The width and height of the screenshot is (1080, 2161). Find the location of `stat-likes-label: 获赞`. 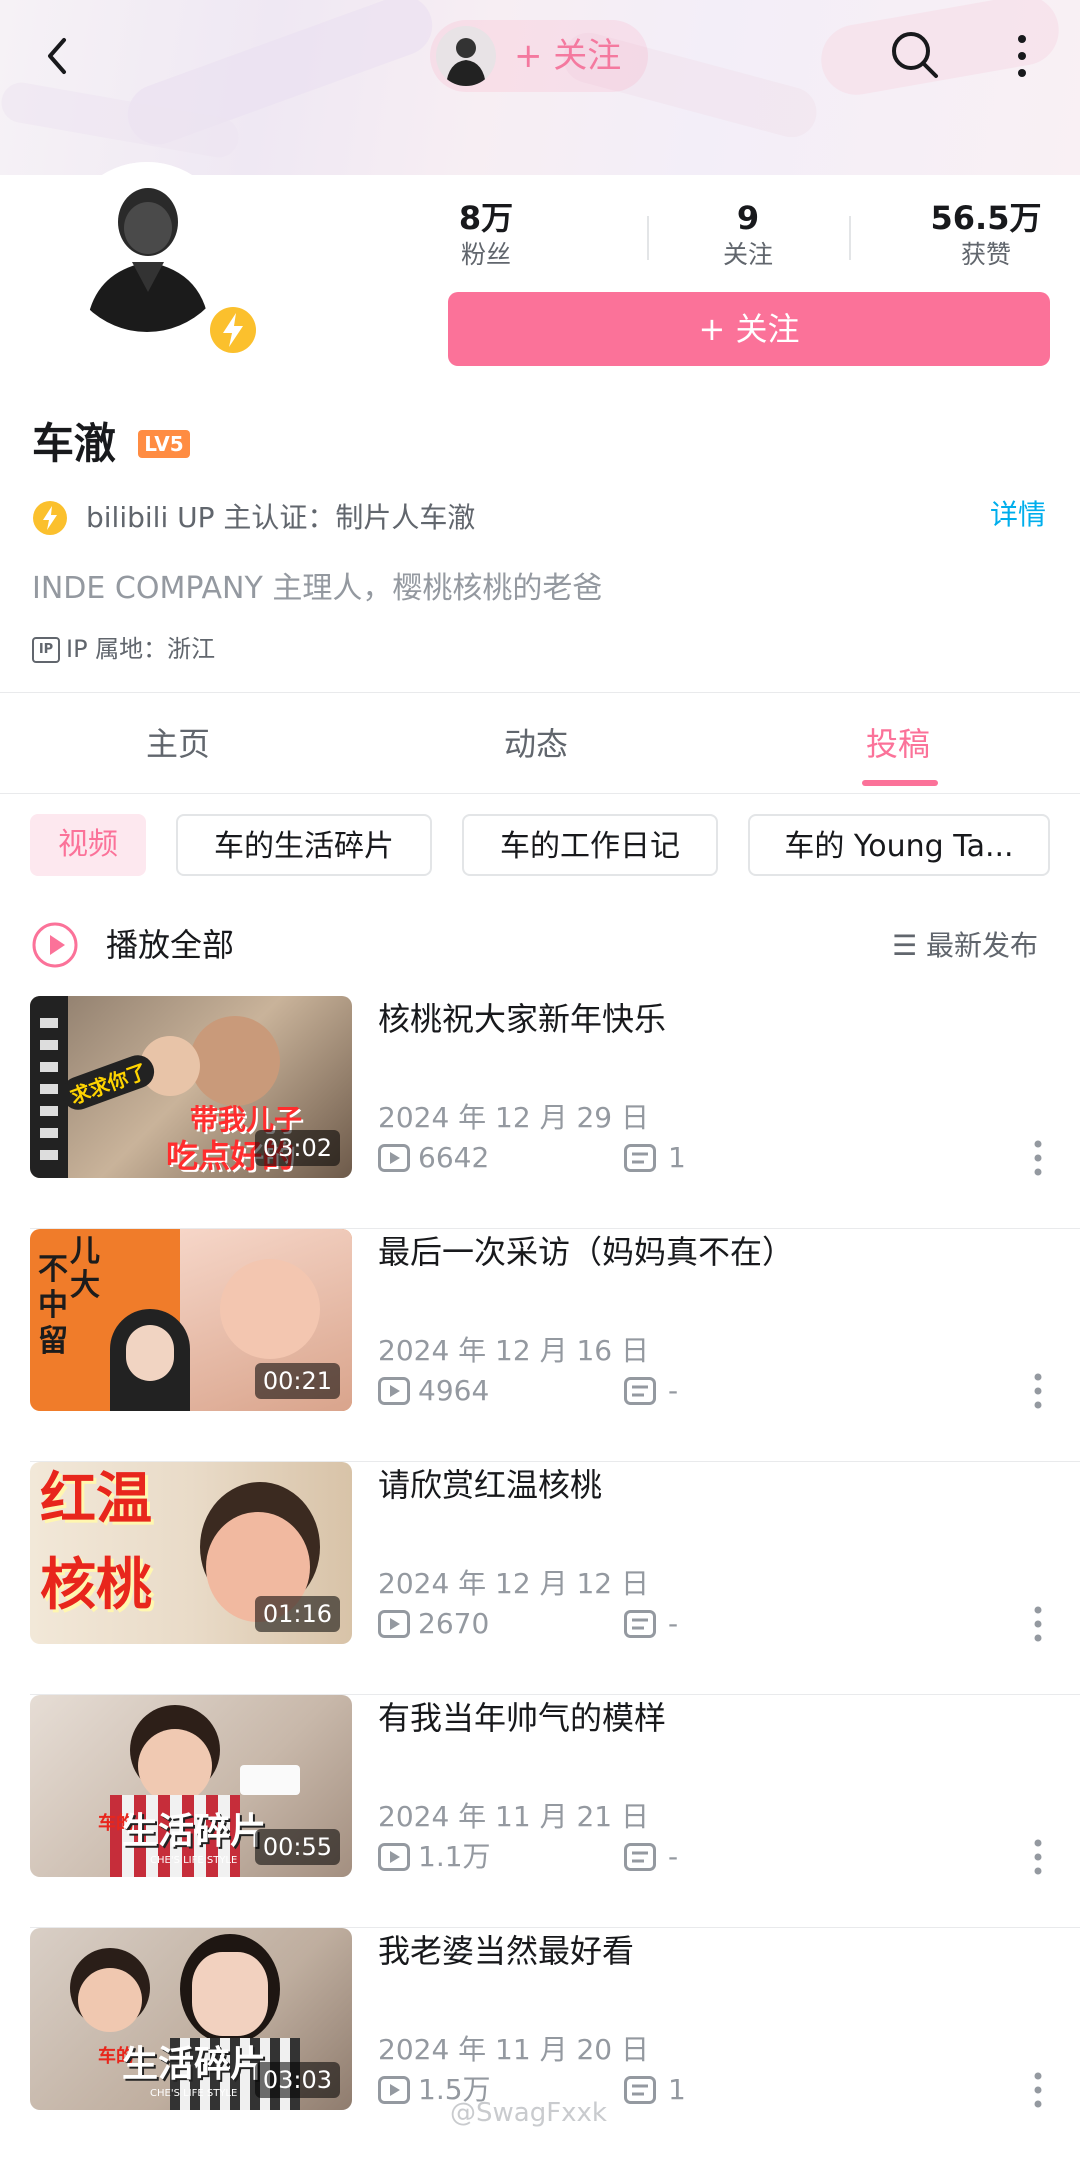

stat-likes-label: 获赞 is located at coordinates (985, 254).